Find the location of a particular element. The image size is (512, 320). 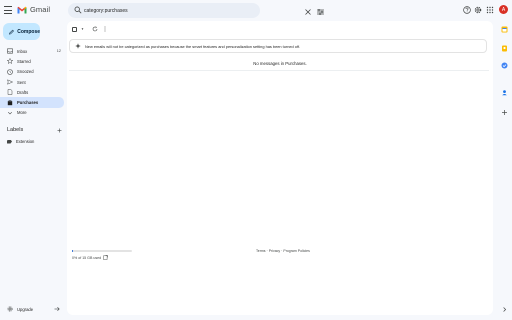

footer-links: Terms · Privacy · Program Policies is located at coordinates (283, 251).